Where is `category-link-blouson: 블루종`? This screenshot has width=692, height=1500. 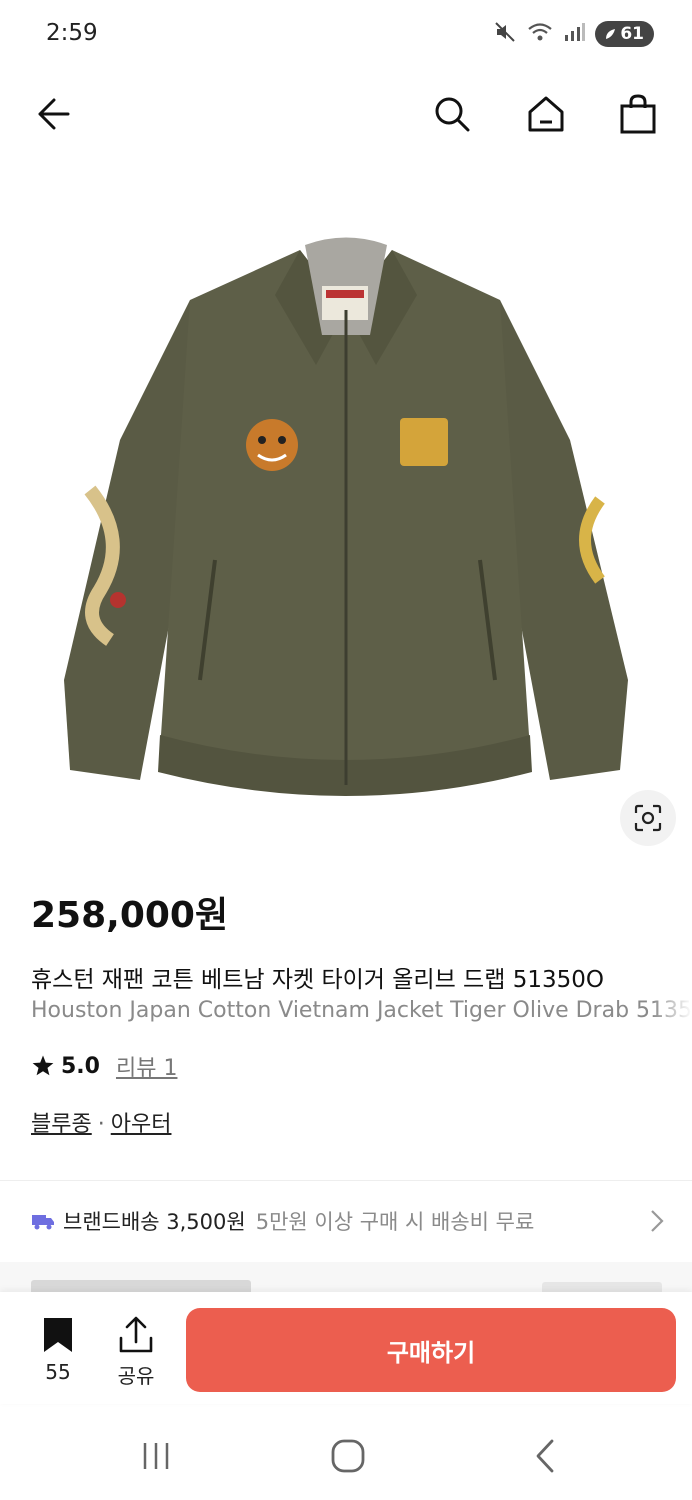
category-link-blouson: 블루종 is located at coordinates (61, 1124).